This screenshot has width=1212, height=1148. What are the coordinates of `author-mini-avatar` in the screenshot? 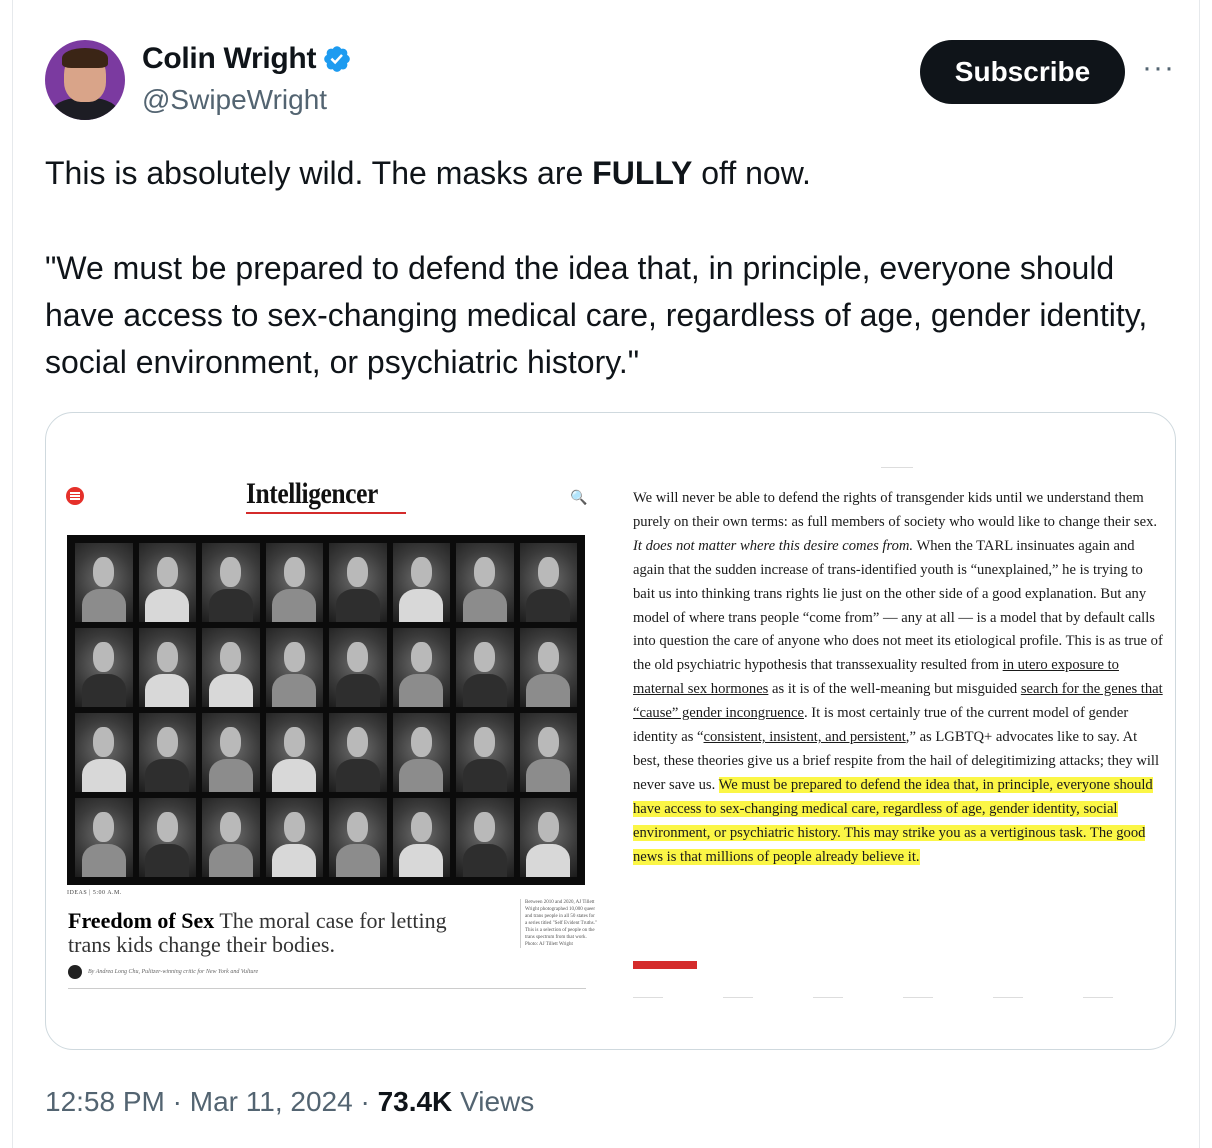 It's located at (75, 972).